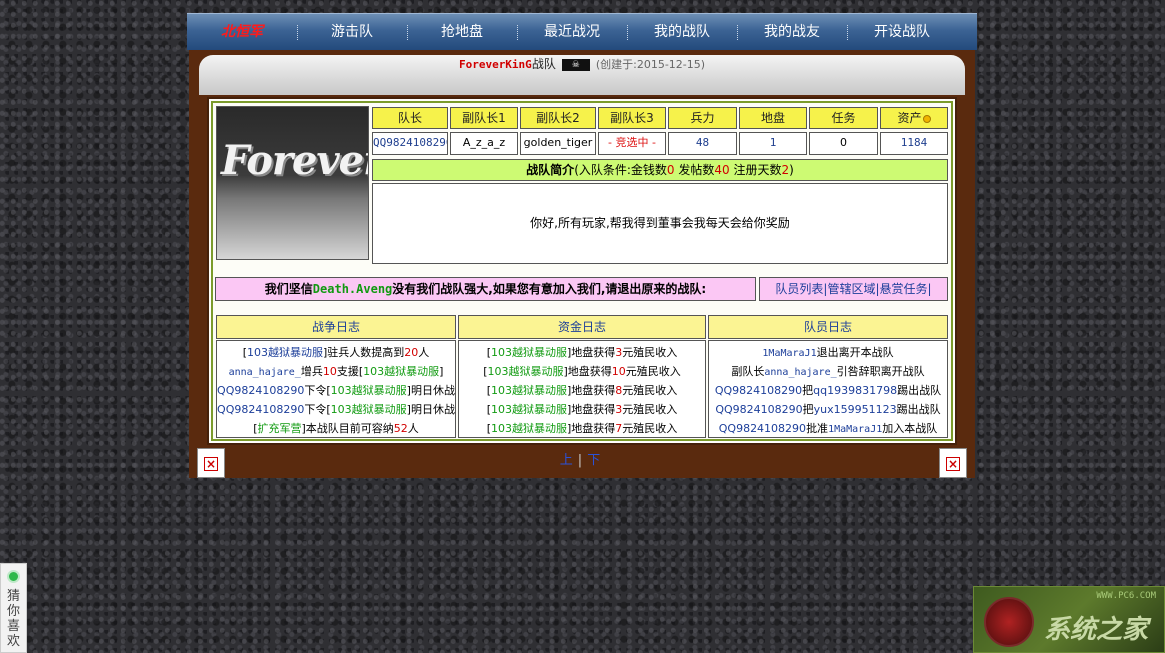  Describe the element at coordinates (566, 460) in the screenshot. I see `prev-page-link: 上` at that location.